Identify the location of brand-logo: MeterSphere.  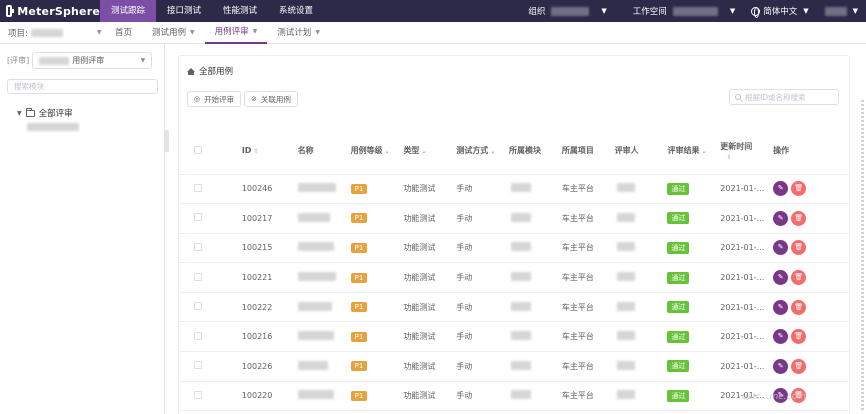
(50, 11).